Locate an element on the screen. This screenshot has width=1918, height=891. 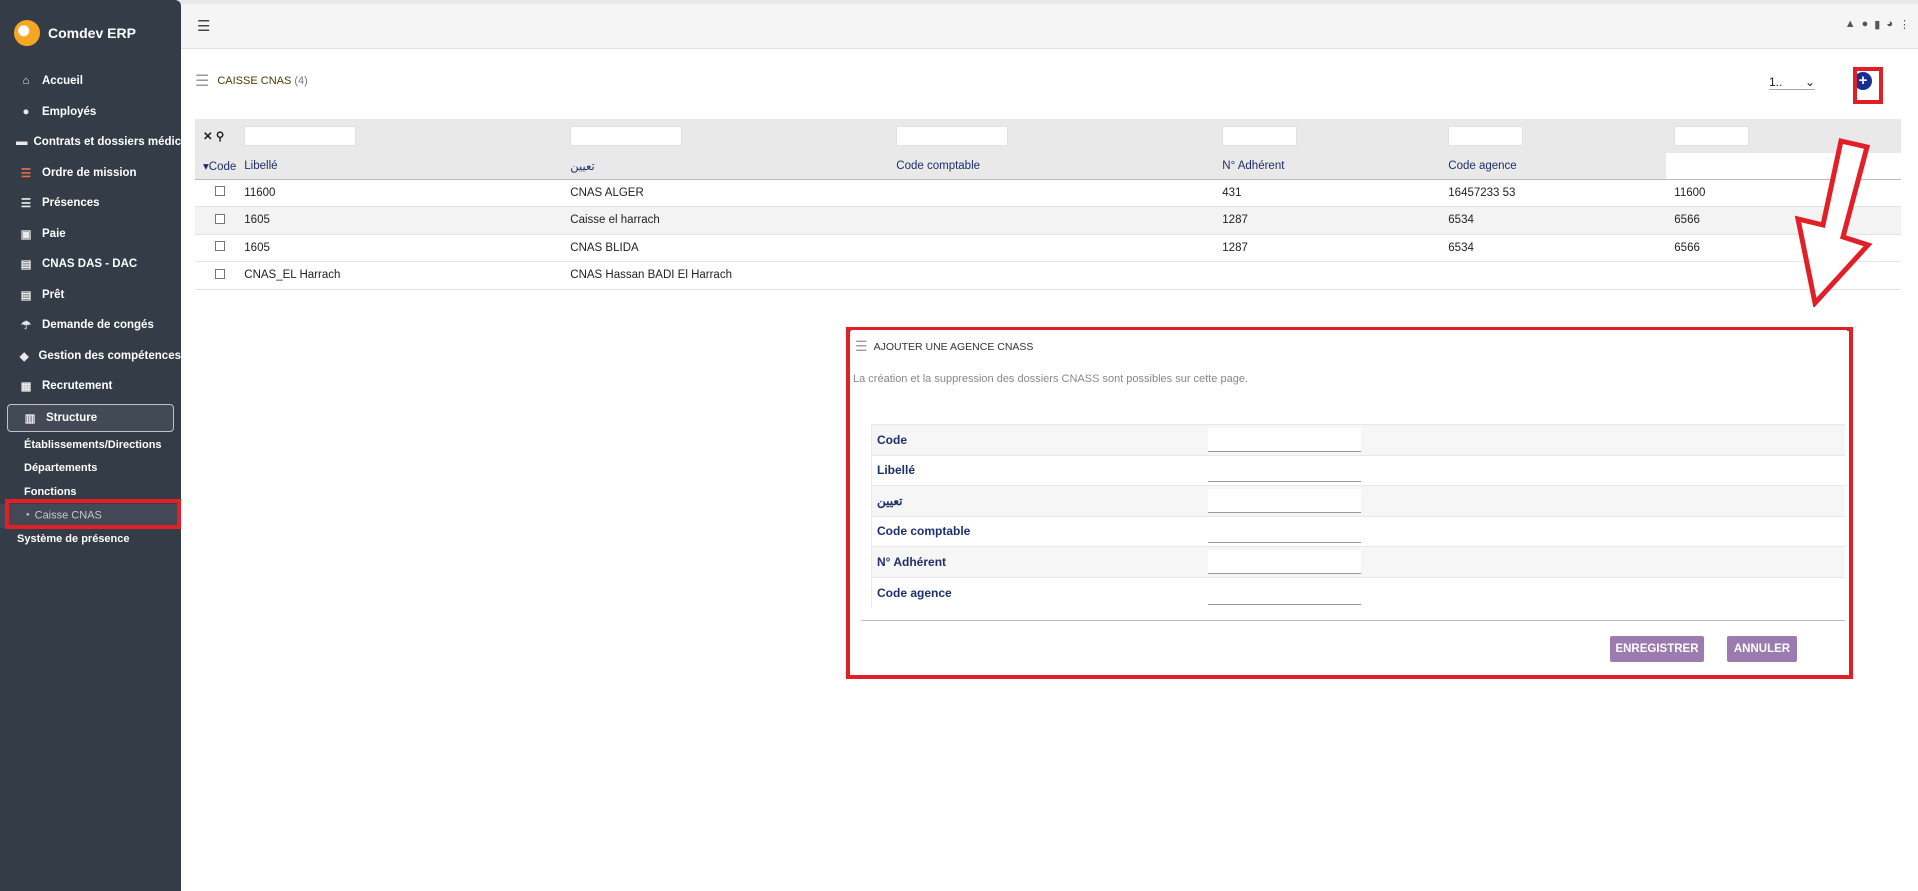
sidebar-item-conges: ☂ Demande de congés is located at coordinates (90, 325).